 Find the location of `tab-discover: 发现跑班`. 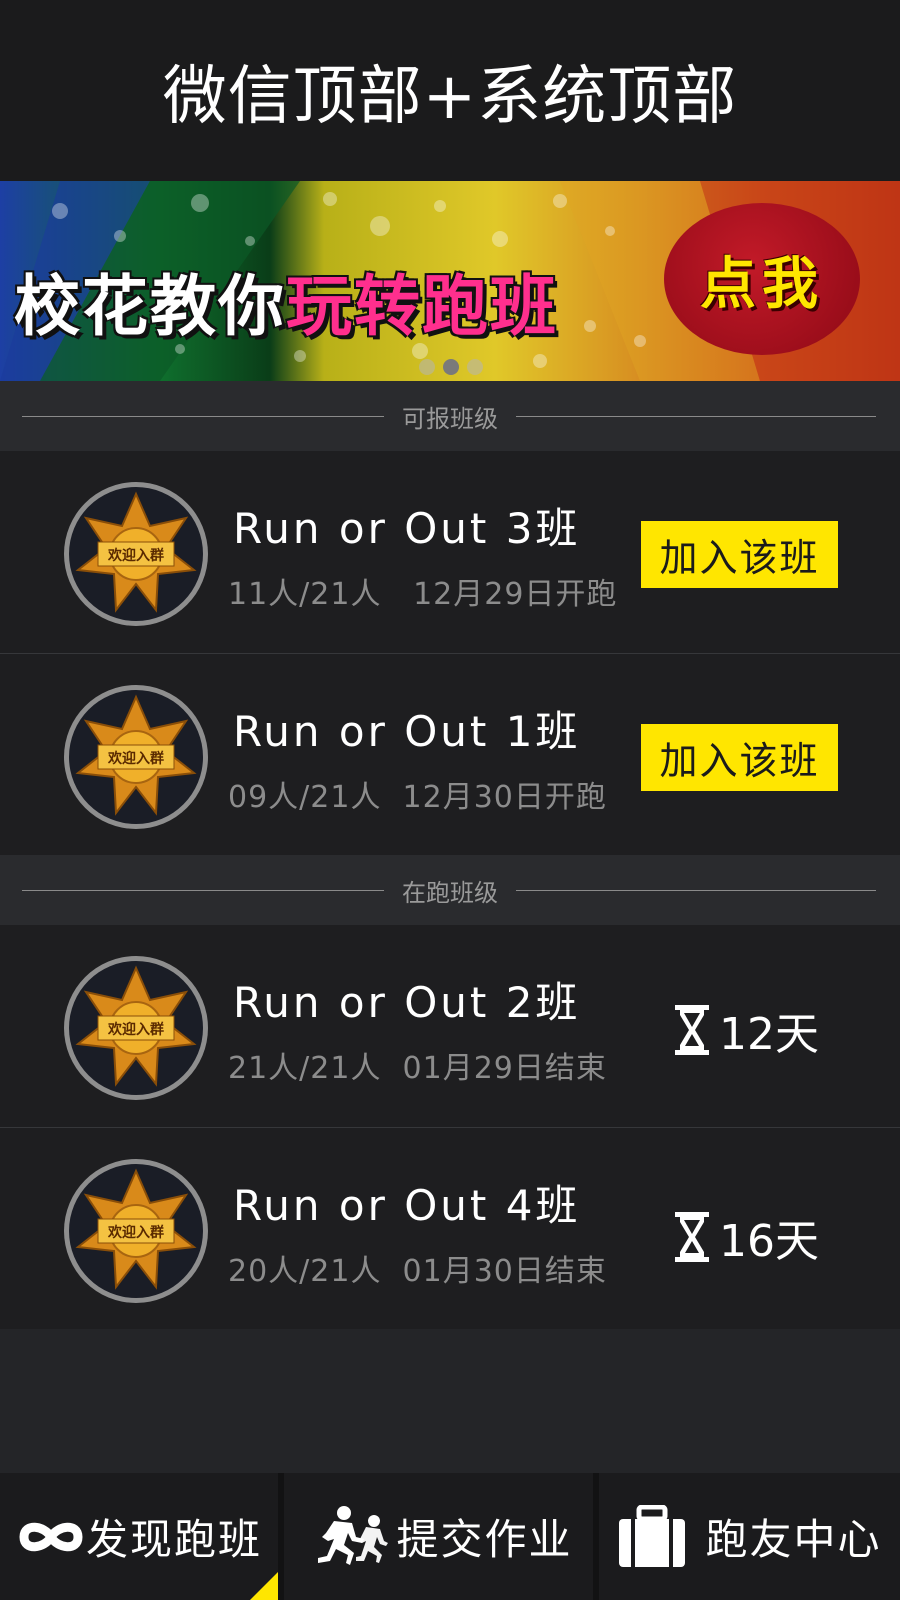

tab-discover: 发现跑班 is located at coordinates (139, 1536).